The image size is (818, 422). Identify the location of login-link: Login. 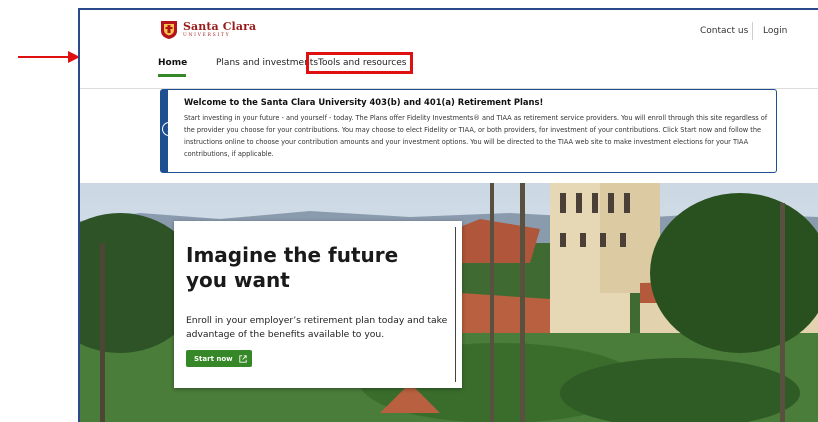
(775, 31).